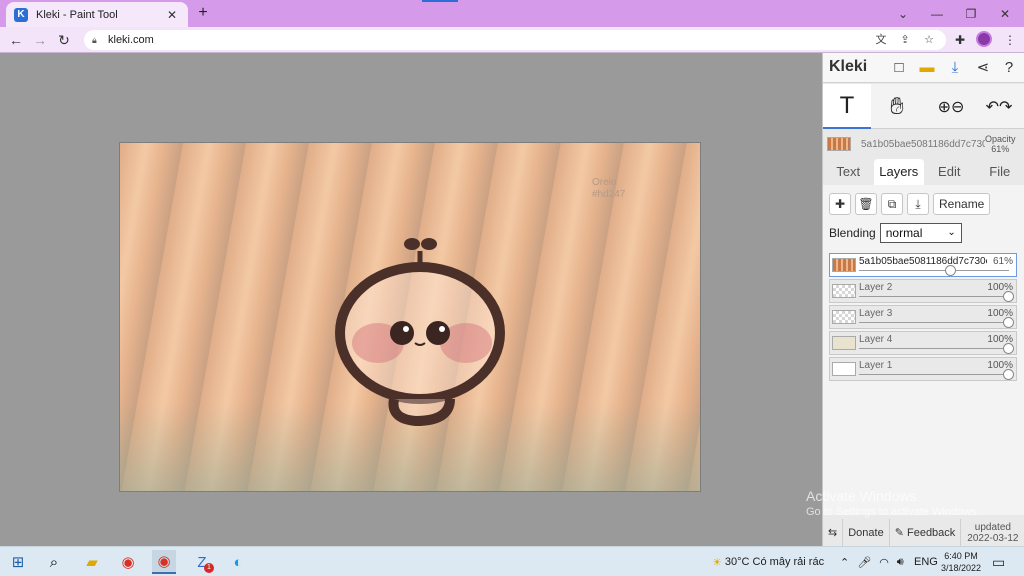  I want to click on blending-value: normal, so click(904, 233).